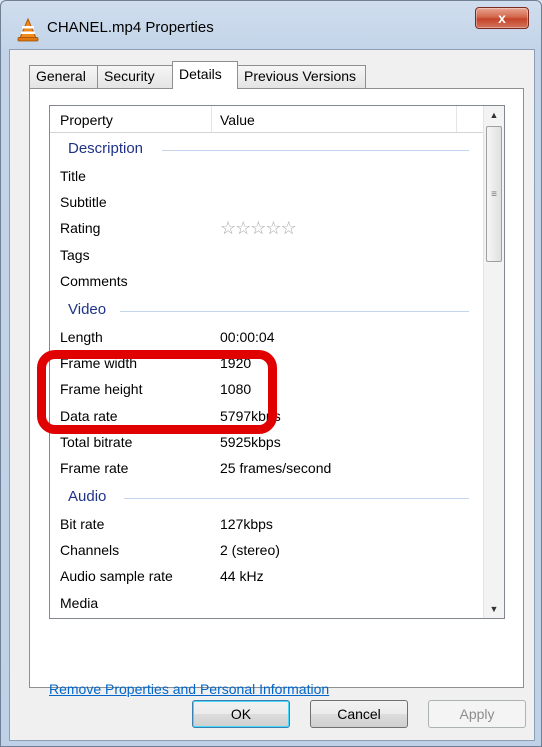  What do you see at coordinates (301, 76) in the screenshot?
I see `tab-previous-versions: Previous Versions` at bounding box center [301, 76].